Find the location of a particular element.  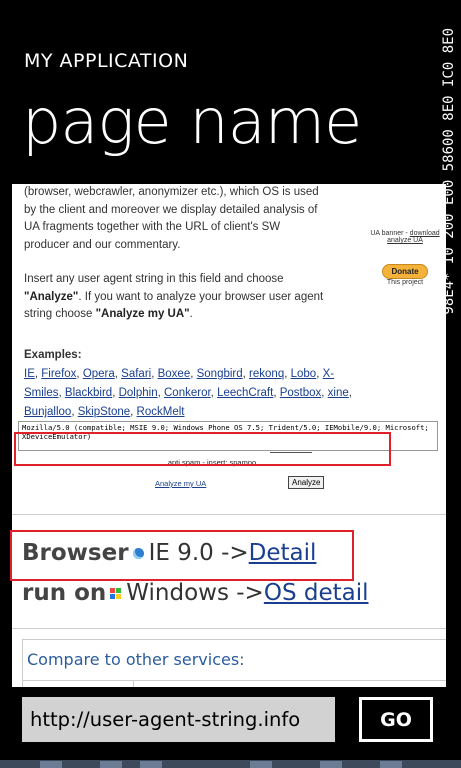

taskbar is located at coordinates (230, 764).